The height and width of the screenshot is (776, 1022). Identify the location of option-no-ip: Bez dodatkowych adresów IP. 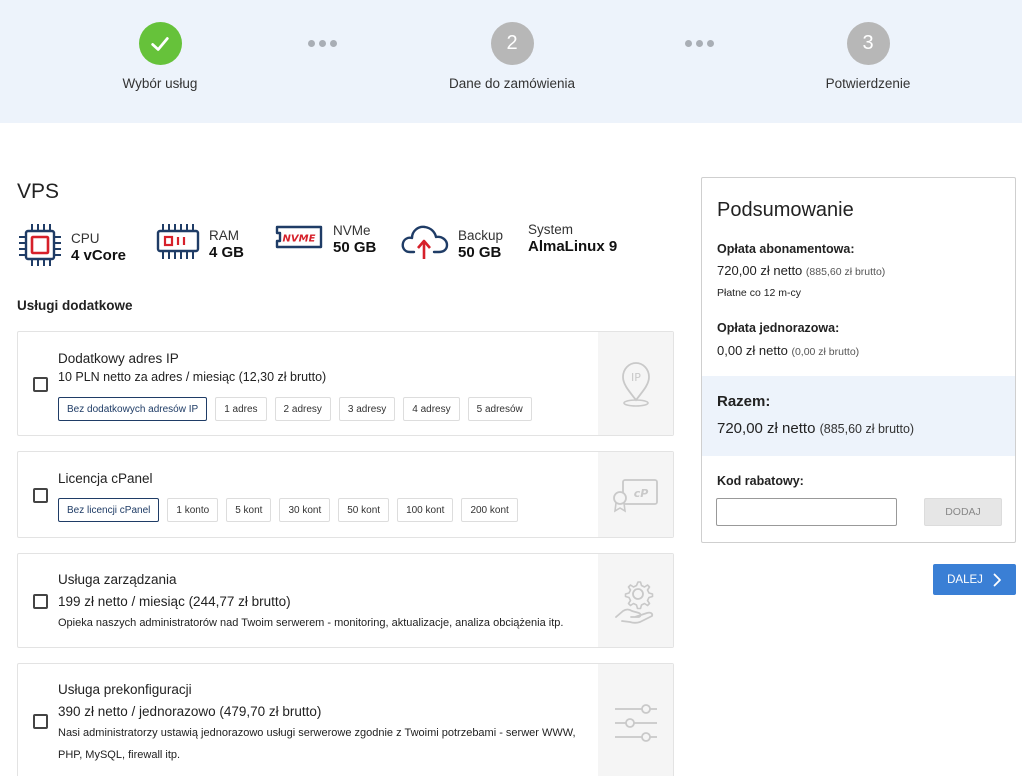
(133, 409).